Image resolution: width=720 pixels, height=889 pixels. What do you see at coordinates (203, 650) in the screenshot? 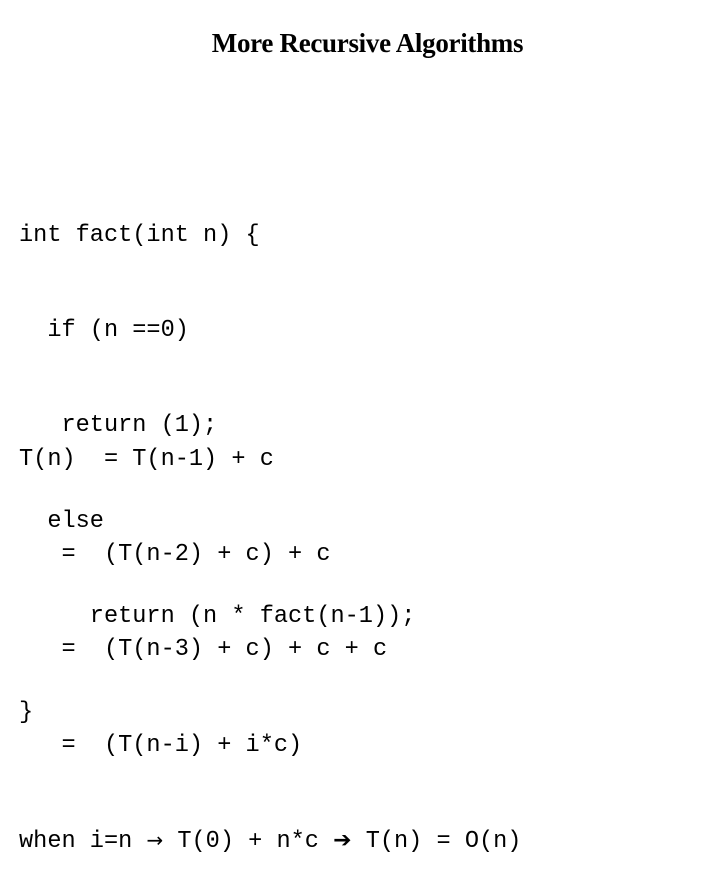
I see `recurrence-line: = (T(n-3) + c) + c + c` at bounding box center [203, 650].